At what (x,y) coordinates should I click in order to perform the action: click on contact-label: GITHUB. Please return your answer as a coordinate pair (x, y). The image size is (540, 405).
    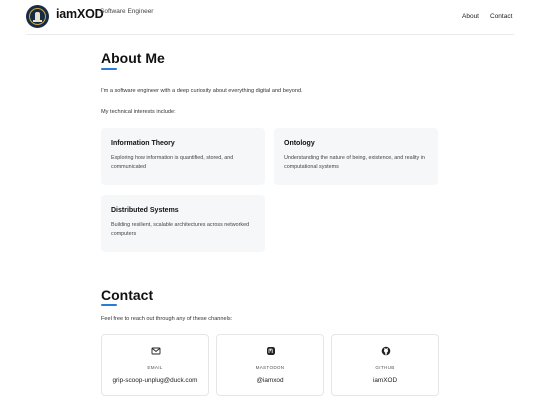
    Looking at the image, I should click on (385, 367).